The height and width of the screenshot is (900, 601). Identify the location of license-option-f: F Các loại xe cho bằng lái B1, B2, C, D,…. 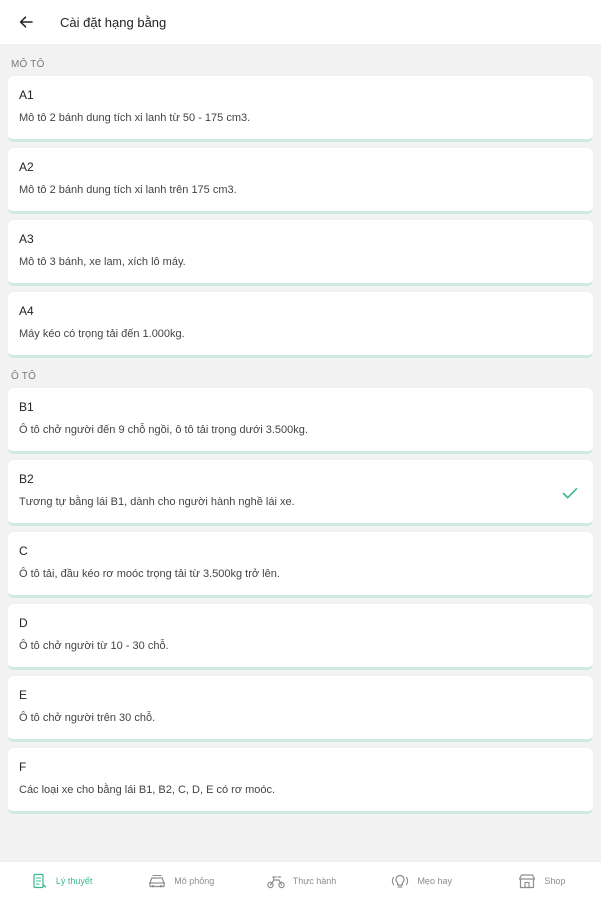
(300, 781).